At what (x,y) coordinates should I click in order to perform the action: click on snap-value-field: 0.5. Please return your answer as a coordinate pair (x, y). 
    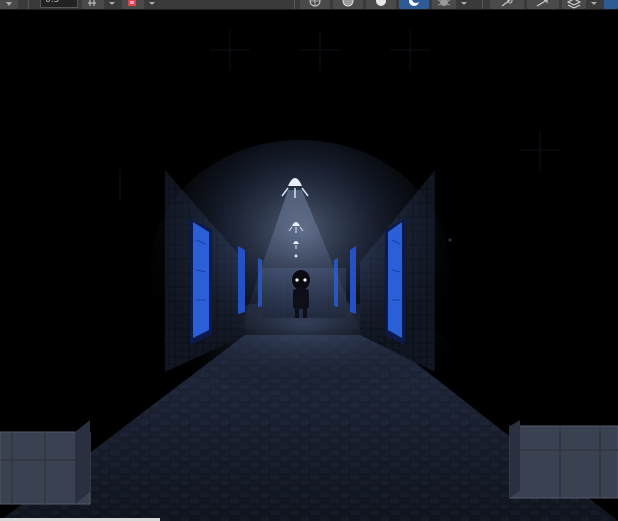
    Looking at the image, I should click on (59, 4).